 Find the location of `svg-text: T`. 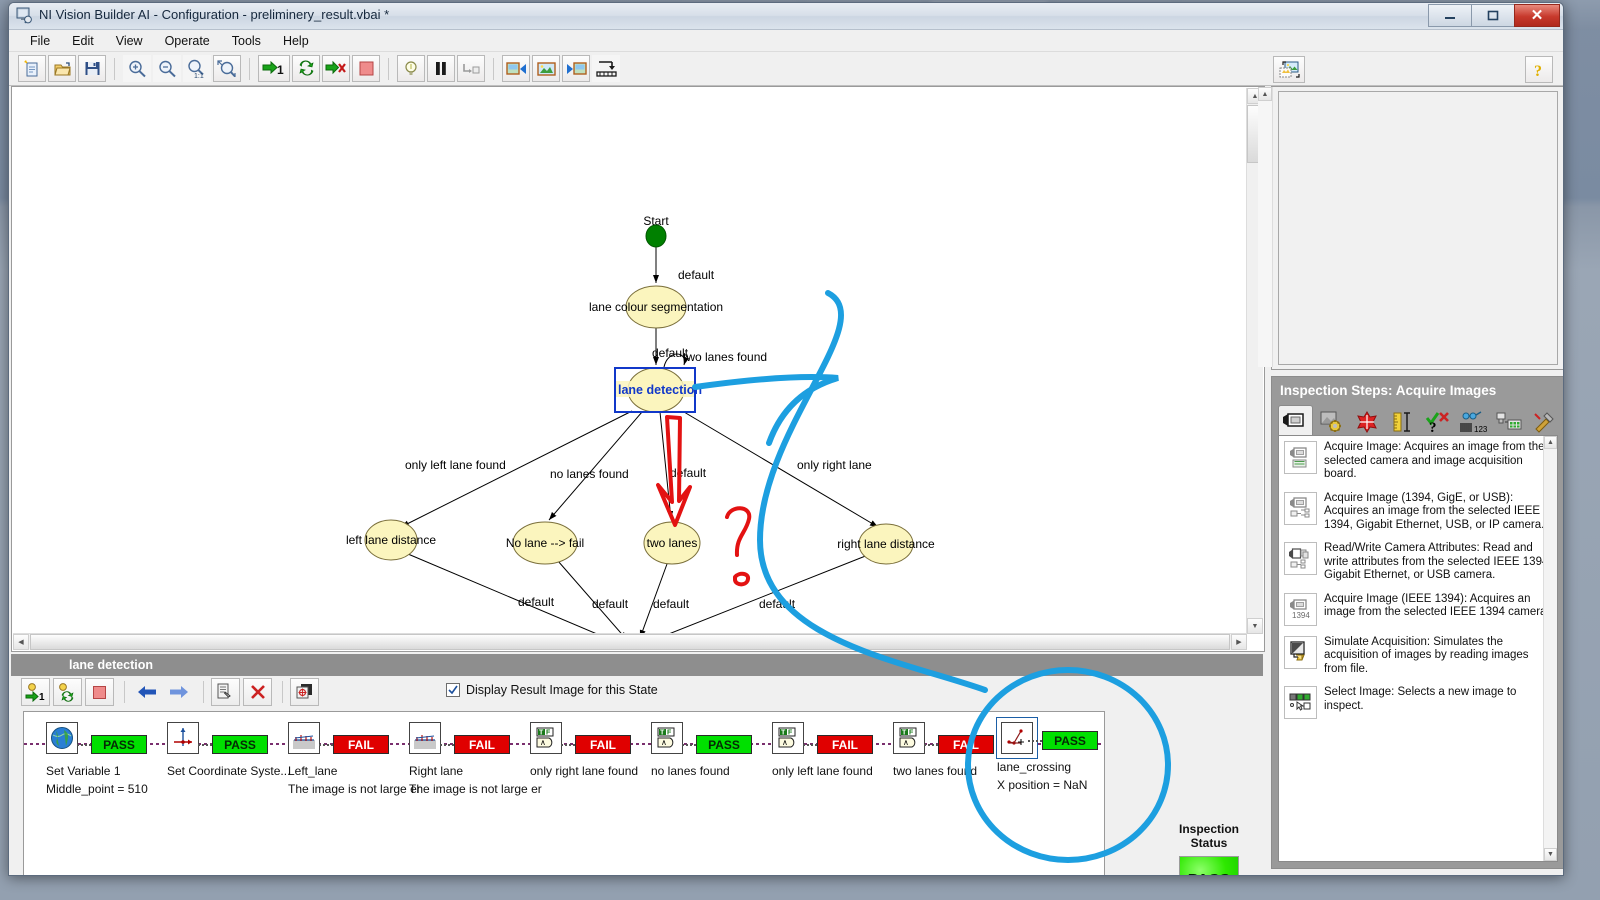

svg-text: T is located at coordinates (541, 733).